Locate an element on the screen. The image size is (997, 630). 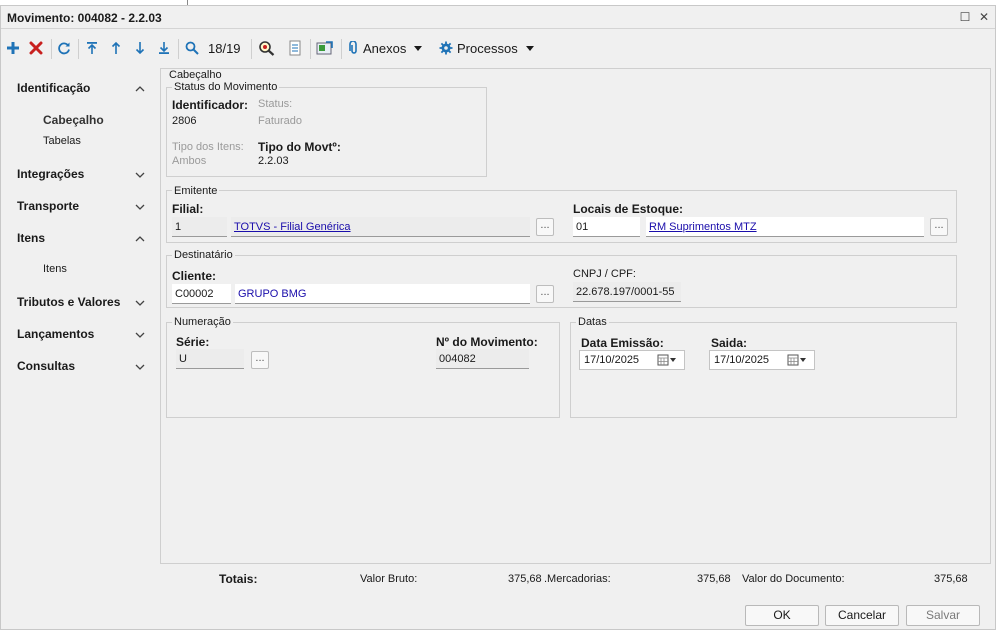
processos-menu: Processos is located at coordinates (486, 48).